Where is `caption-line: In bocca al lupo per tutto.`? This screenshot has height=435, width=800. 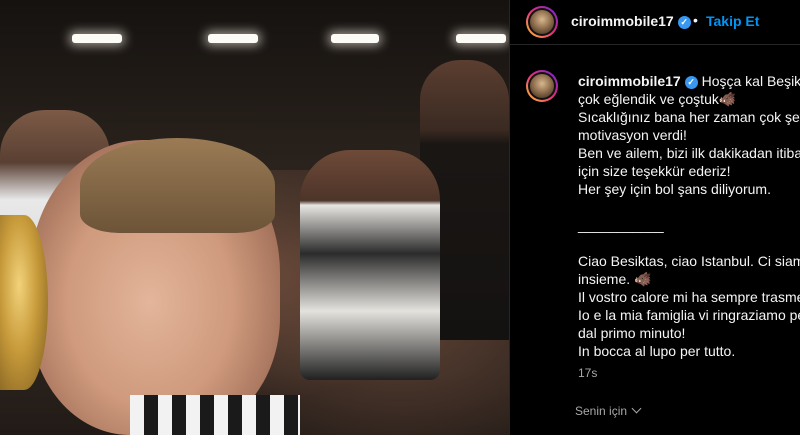 caption-line: In bocca al lupo per tutto. is located at coordinates (657, 351).